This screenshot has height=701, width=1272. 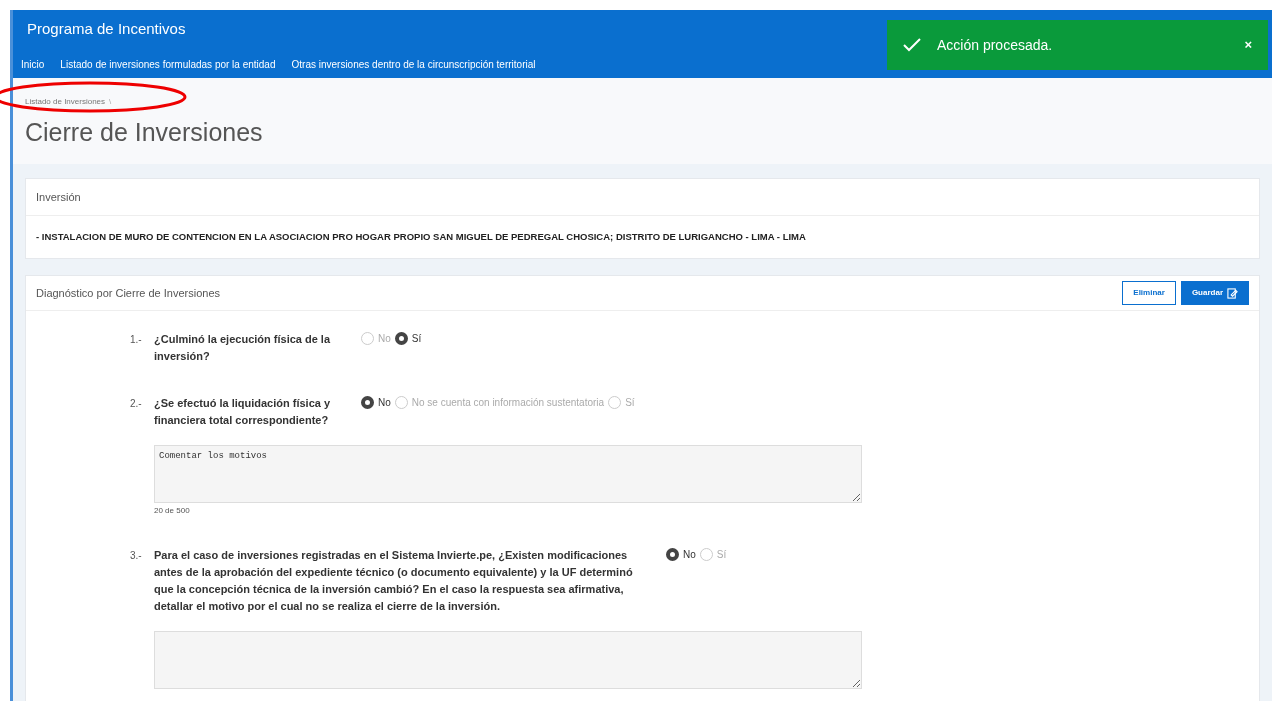 I want to click on action-button: Guardar, so click(x=1214, y=293).